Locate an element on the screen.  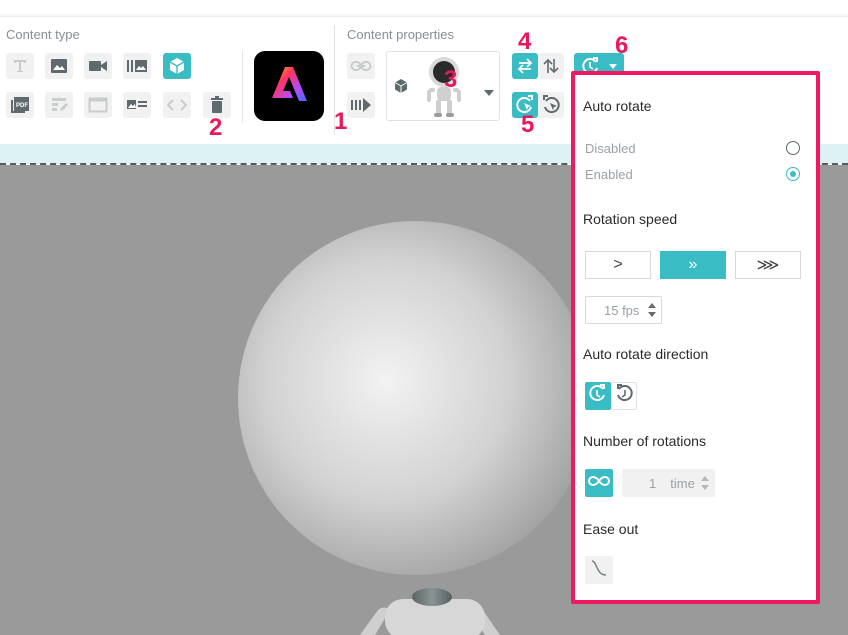
speed-fast-icon: ⋙ is located at coordinates (768, 265).